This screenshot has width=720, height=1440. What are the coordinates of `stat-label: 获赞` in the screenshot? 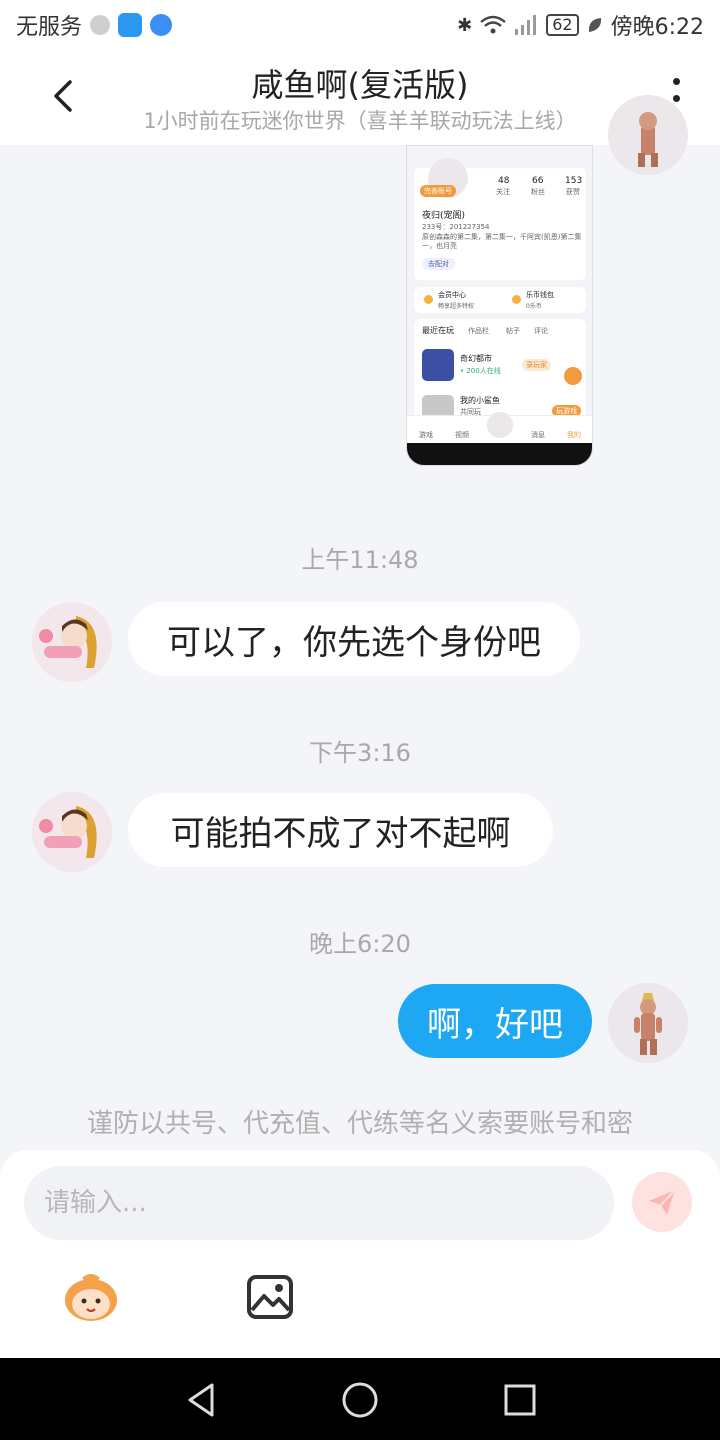 It's located at (573, 192).